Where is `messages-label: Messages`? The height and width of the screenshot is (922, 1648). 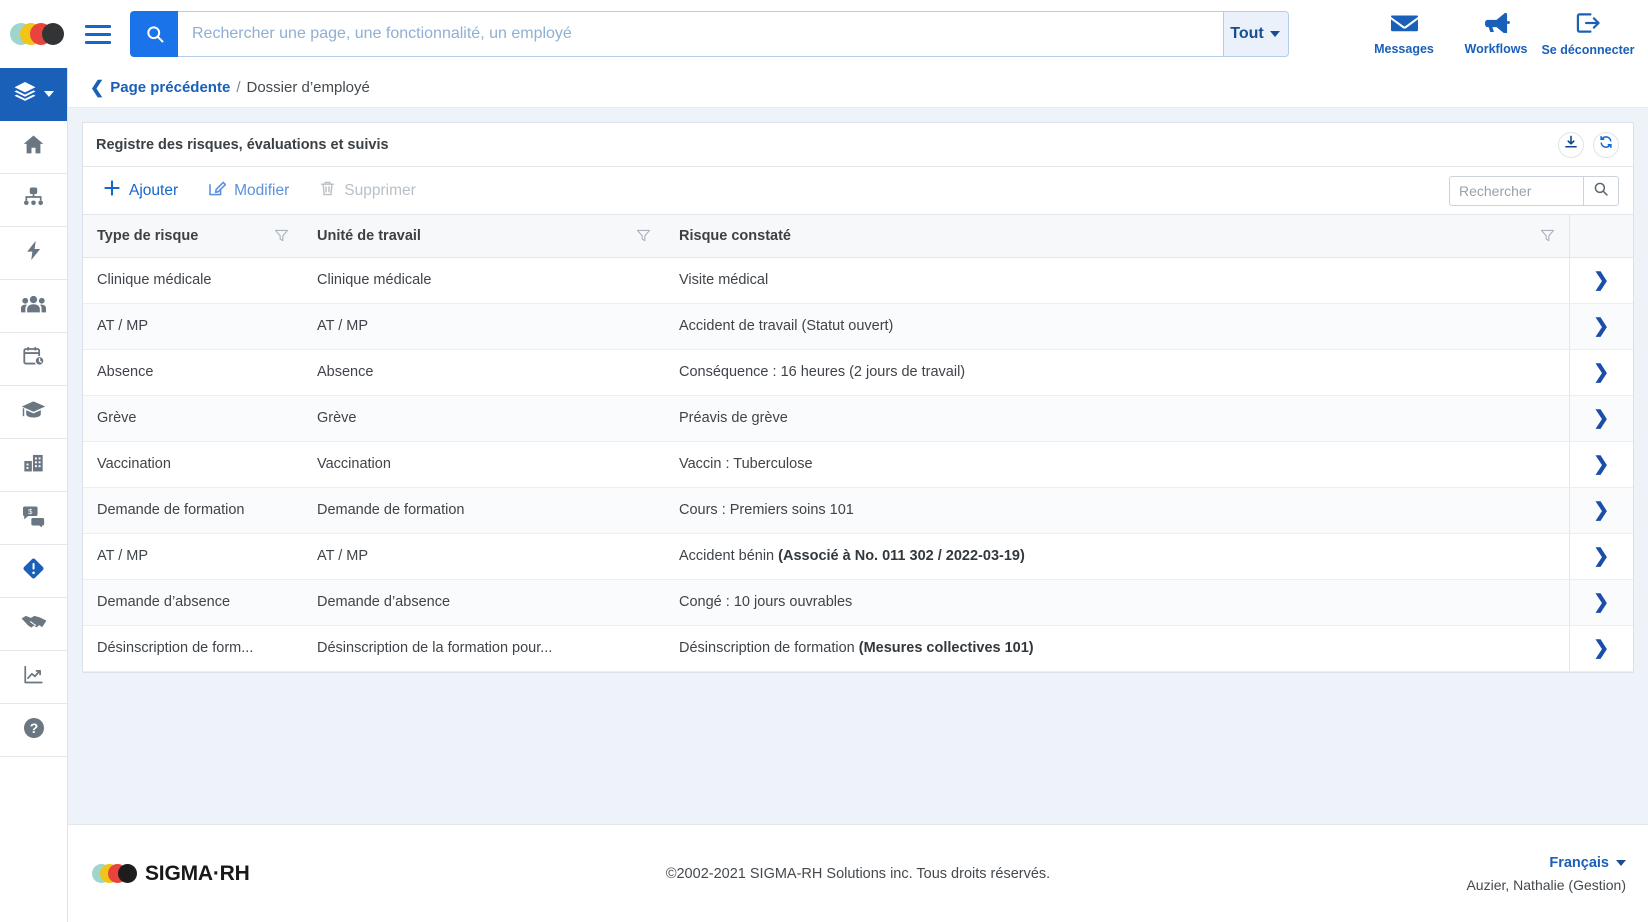 messages-label: Messages is located at coordinates (1404, 48).